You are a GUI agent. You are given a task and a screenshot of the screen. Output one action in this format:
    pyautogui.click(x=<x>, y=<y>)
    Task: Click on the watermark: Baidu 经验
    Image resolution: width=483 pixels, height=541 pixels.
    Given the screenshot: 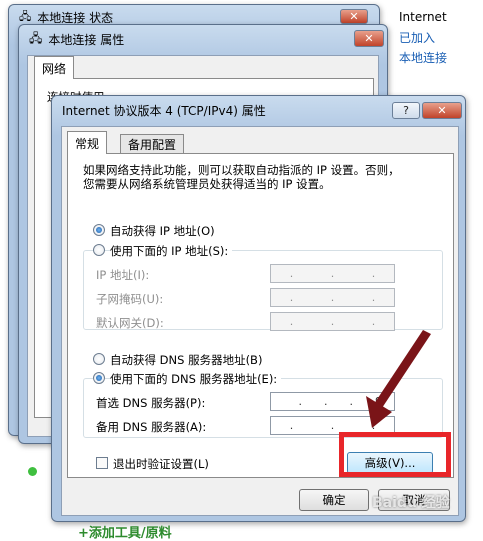 What is the action you would take?
    pyautogui.click(x=411, y=503)
    